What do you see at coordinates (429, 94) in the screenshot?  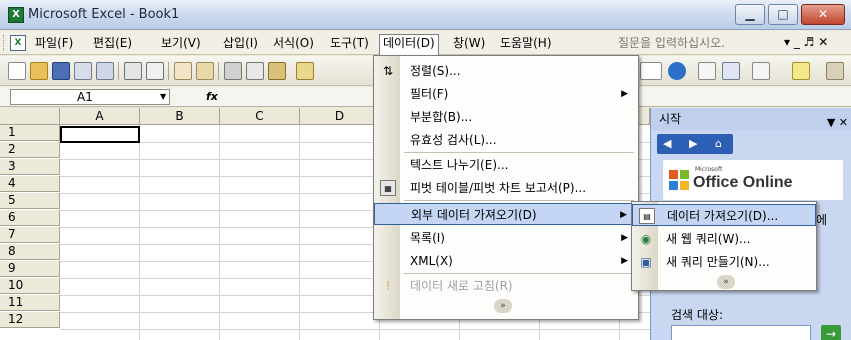 I see `menu-item-label: 필터(F)` at bounding box center [429, 94].